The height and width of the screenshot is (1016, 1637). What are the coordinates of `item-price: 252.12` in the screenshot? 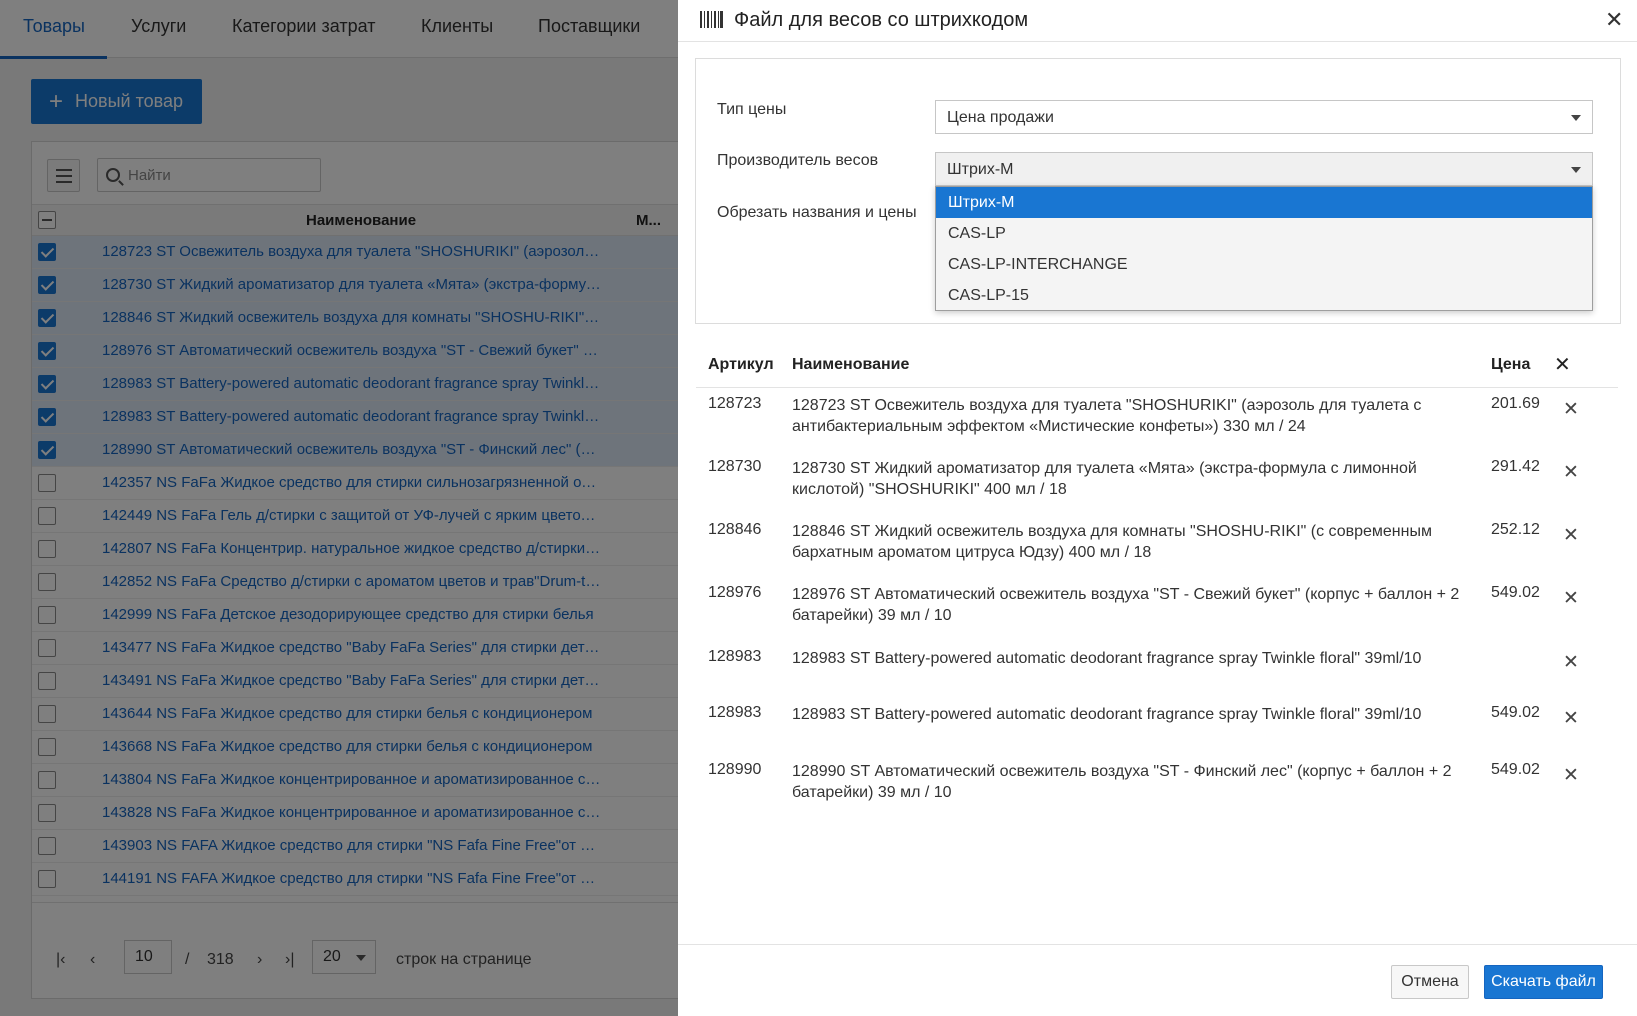 It's located at (1515, 529).